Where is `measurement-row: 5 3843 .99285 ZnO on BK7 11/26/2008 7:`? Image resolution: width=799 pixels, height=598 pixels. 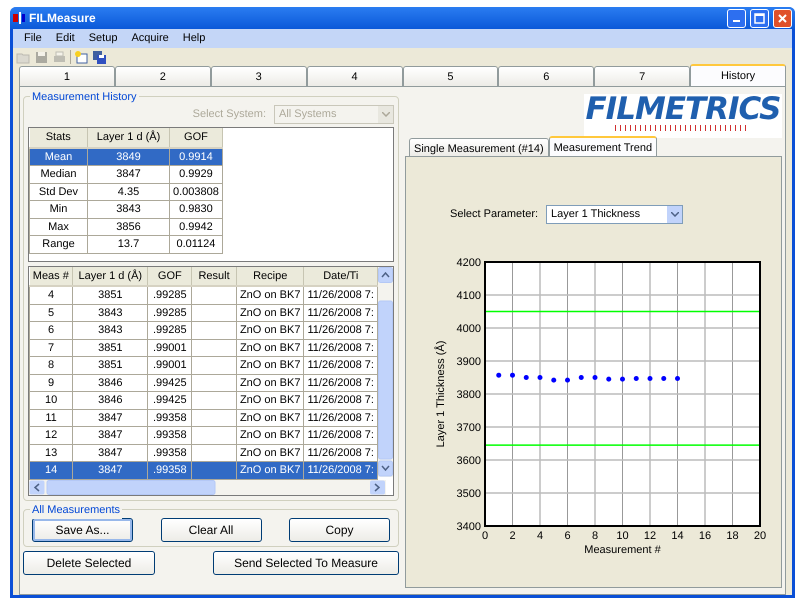
measurement-row: 5 3843 .99285 ZnO on BK7 11/26/2008 7: is located at coordinates (204, 313).